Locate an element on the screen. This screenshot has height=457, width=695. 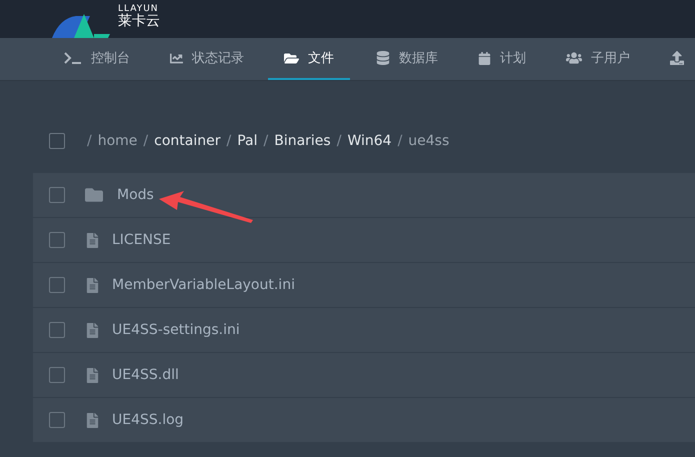
file-name: UE4SS-settings.ini is located at coordinates (176, 330).